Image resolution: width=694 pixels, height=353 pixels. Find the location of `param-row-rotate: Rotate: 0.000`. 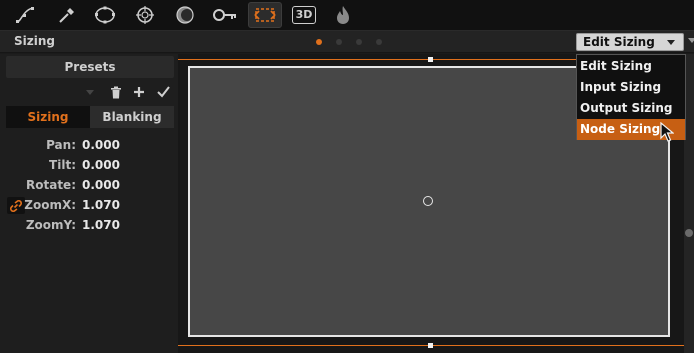

param-row-rotate: Rotate: 0.000 is located at coordinates (89, 186).